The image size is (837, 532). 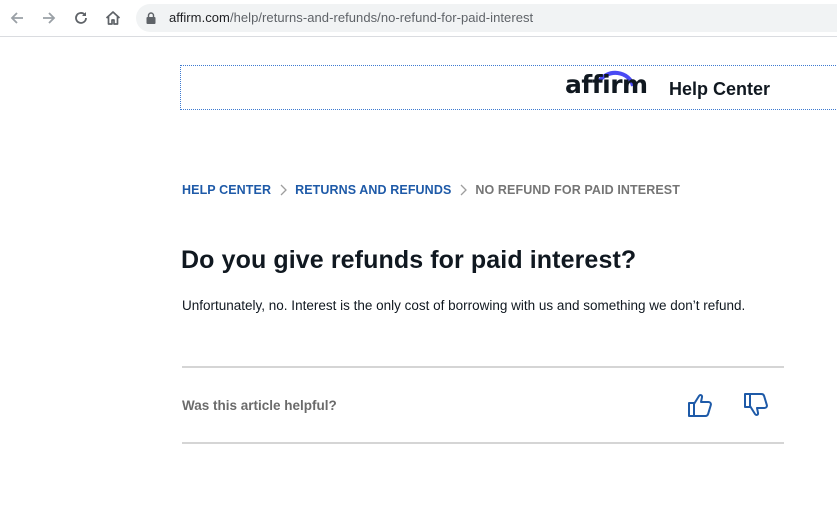 What do you see at coordinates (151, 18) in the screenshot?
I see `lock-icon` at bounding box center [151, 18].